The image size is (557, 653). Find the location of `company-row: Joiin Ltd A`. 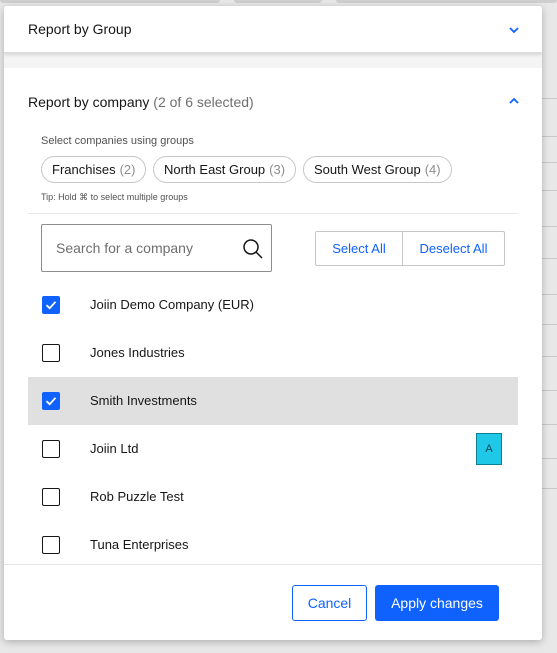

company-row: Joiin Ltd A is located at coordinates (273, 449).